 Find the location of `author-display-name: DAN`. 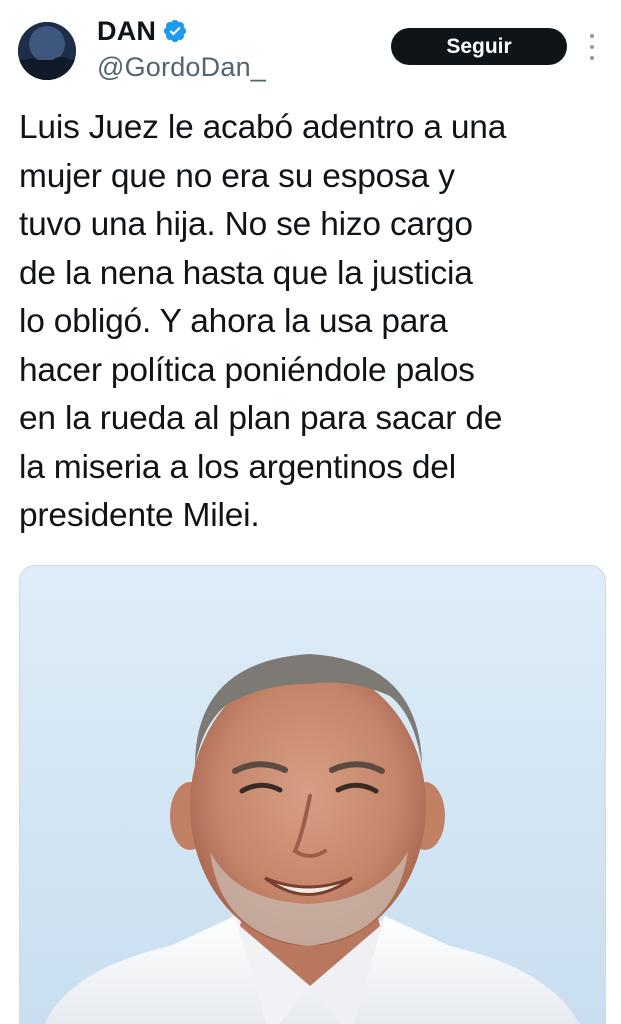

author-display-name: DAN is located at coordinates (126, 31).